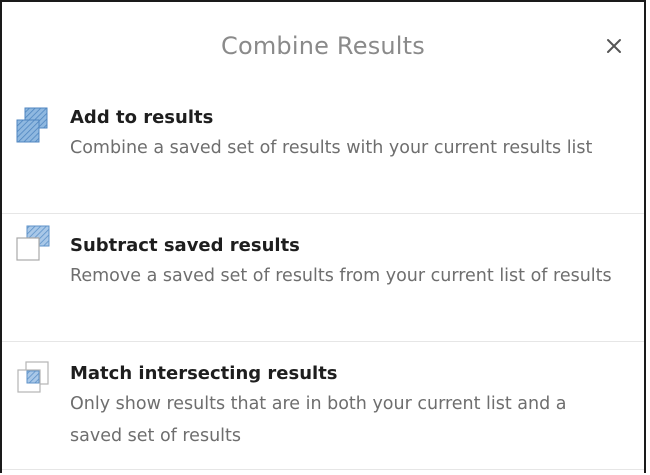  What do you see at coordinates (204, 373) in the screenshot?
I see `option-title: Match intersecting results` at bounding box center [204, 373].